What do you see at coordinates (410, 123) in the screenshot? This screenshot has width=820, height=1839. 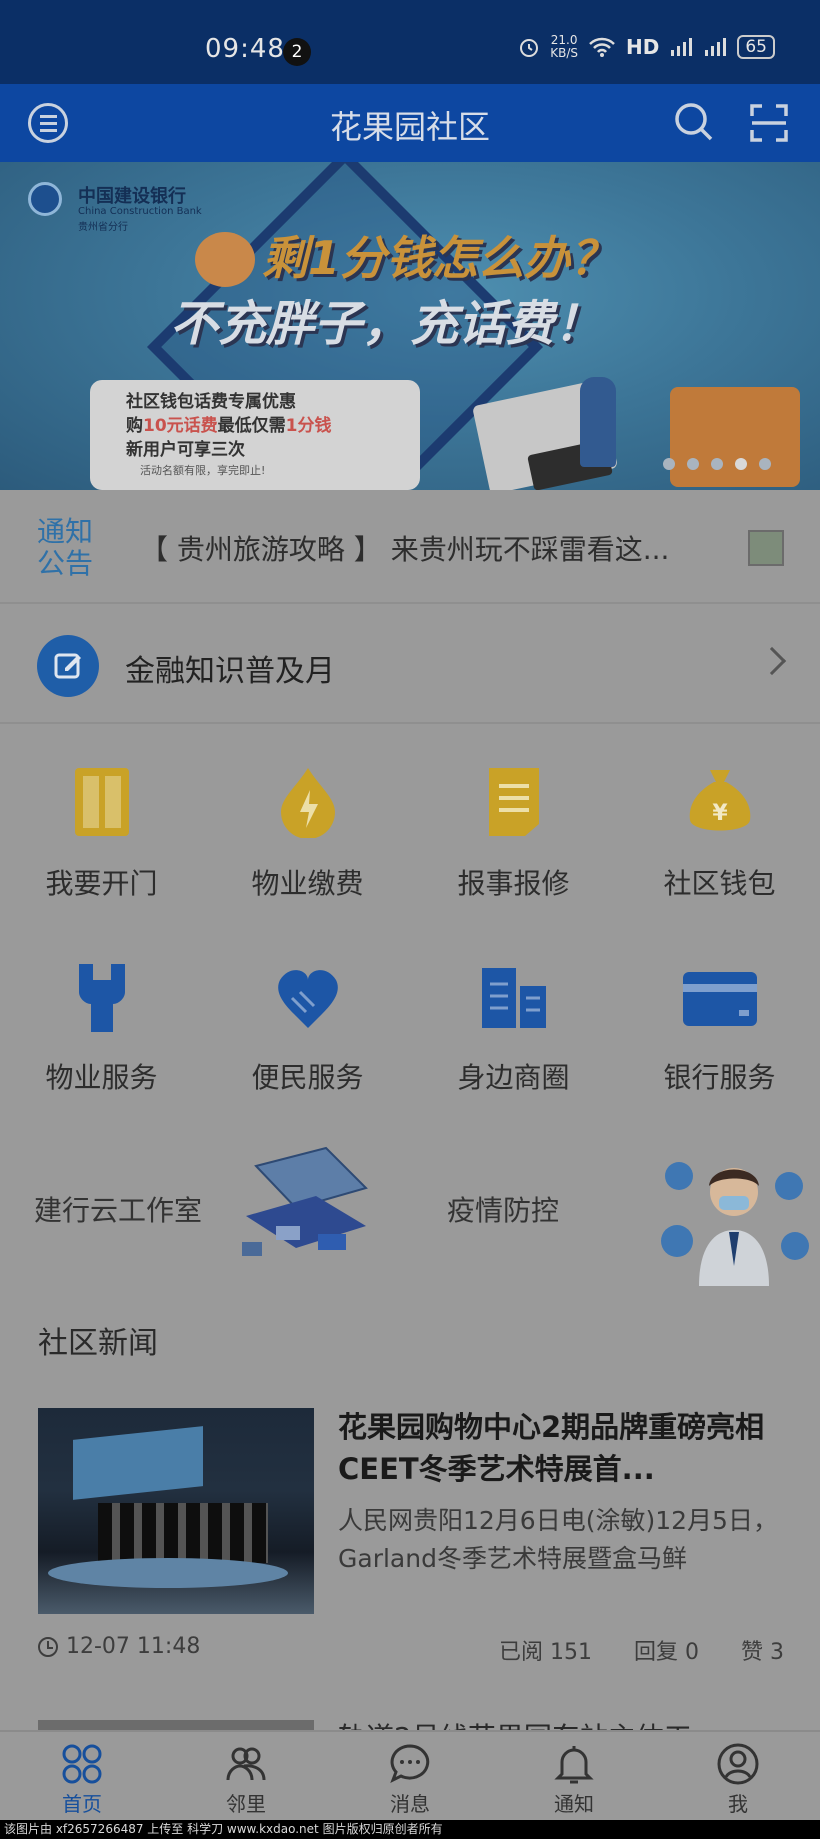 I see `app-header: 花果园社区` at bounding box center [410, 123].